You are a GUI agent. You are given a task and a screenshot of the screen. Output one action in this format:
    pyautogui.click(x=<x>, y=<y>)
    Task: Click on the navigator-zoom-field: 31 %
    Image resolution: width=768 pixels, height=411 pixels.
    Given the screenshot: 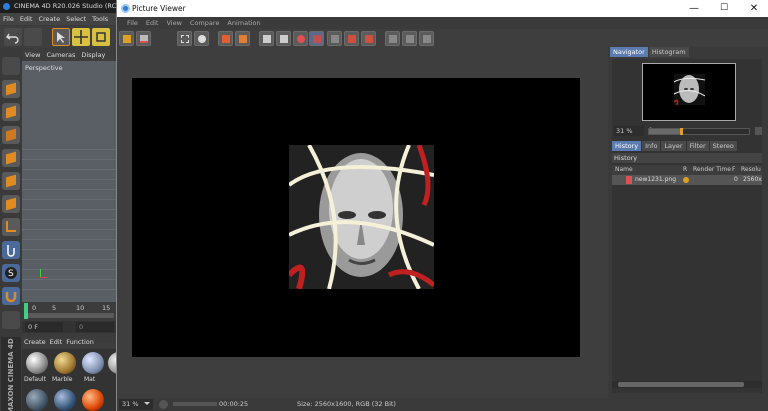 What is the action you would take?
    pyautogui.click(x=629, y=131)
    